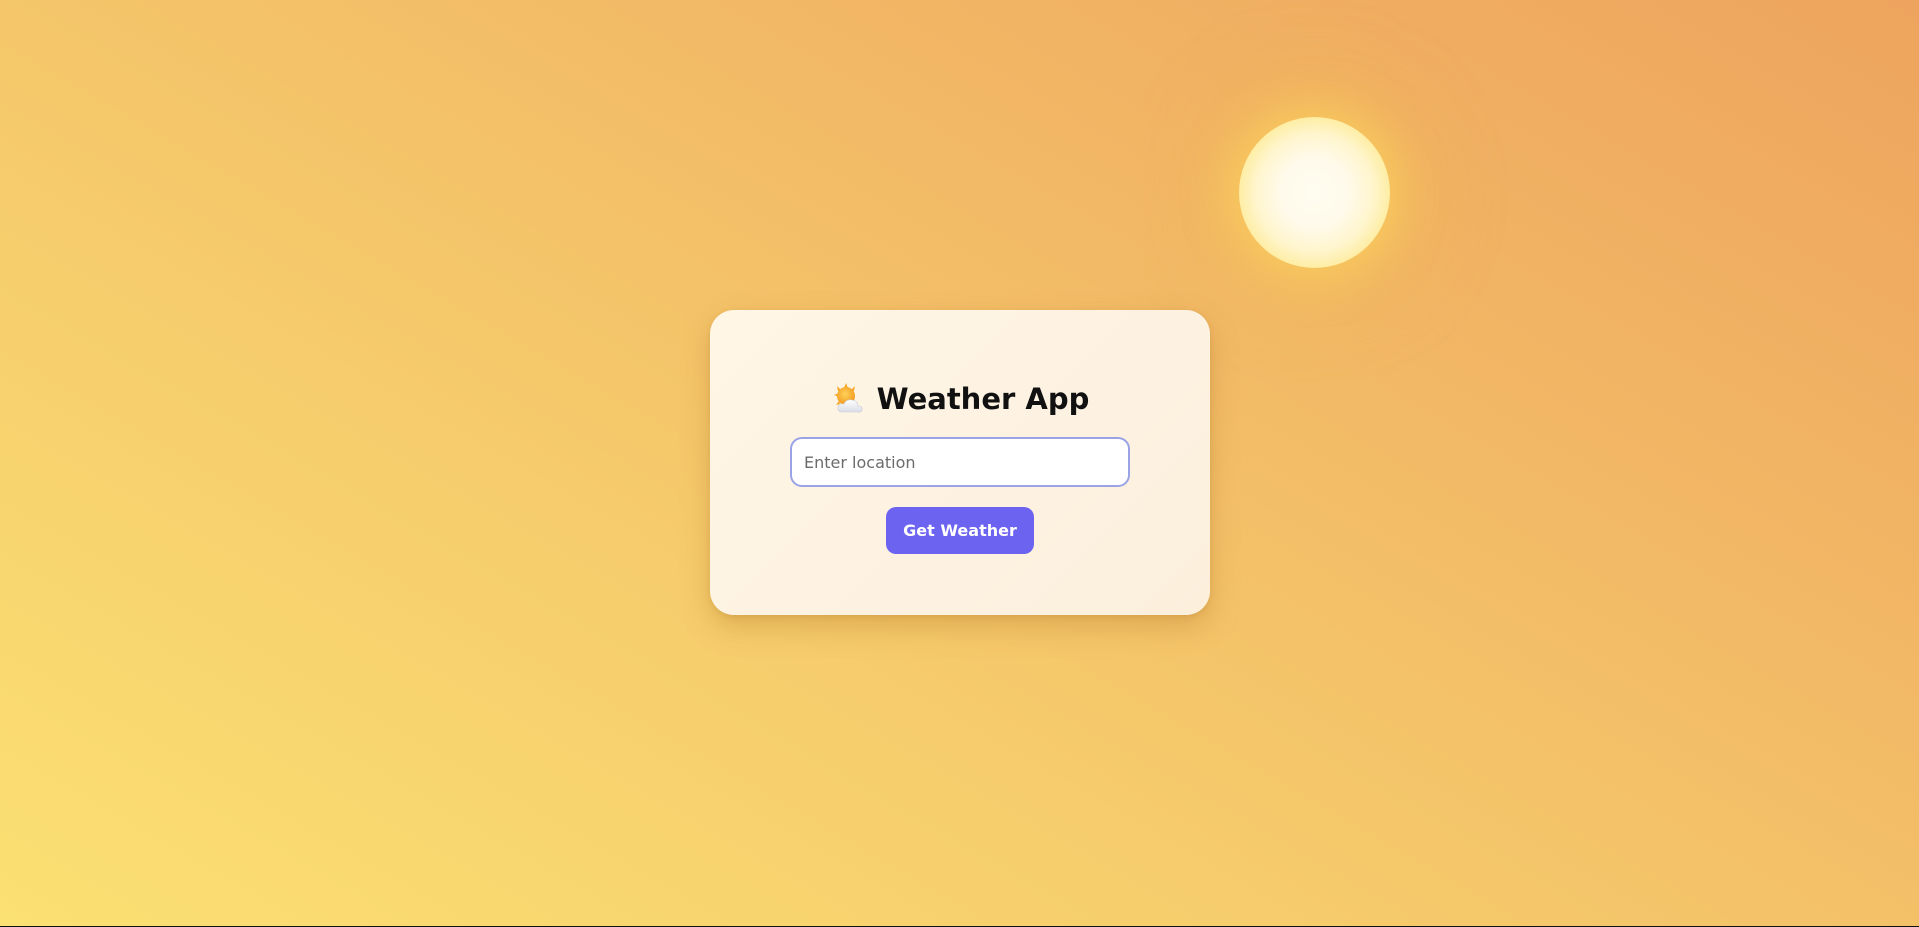 Image resolution: width=1919 pixels, height=927 pixels. I want to click on sun-icon, so click(1314, 192).